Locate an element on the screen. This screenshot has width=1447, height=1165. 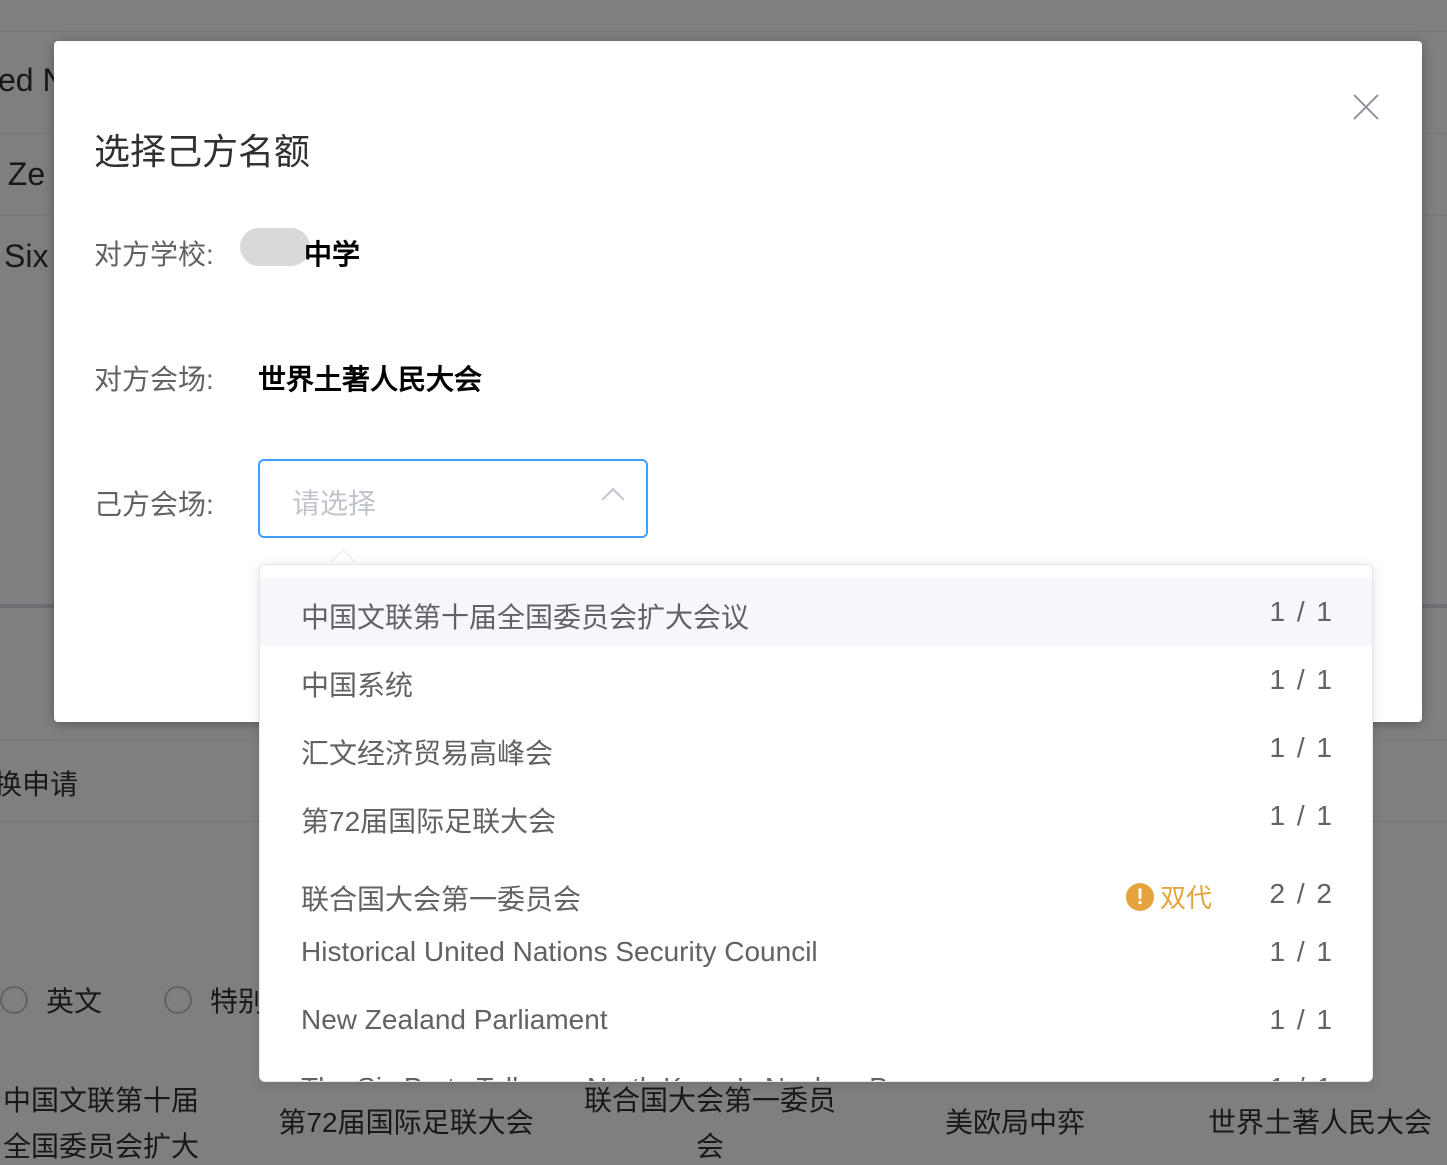
opponent-venue-value: 世界土著人民大会 is located at coordinates (370, 379).